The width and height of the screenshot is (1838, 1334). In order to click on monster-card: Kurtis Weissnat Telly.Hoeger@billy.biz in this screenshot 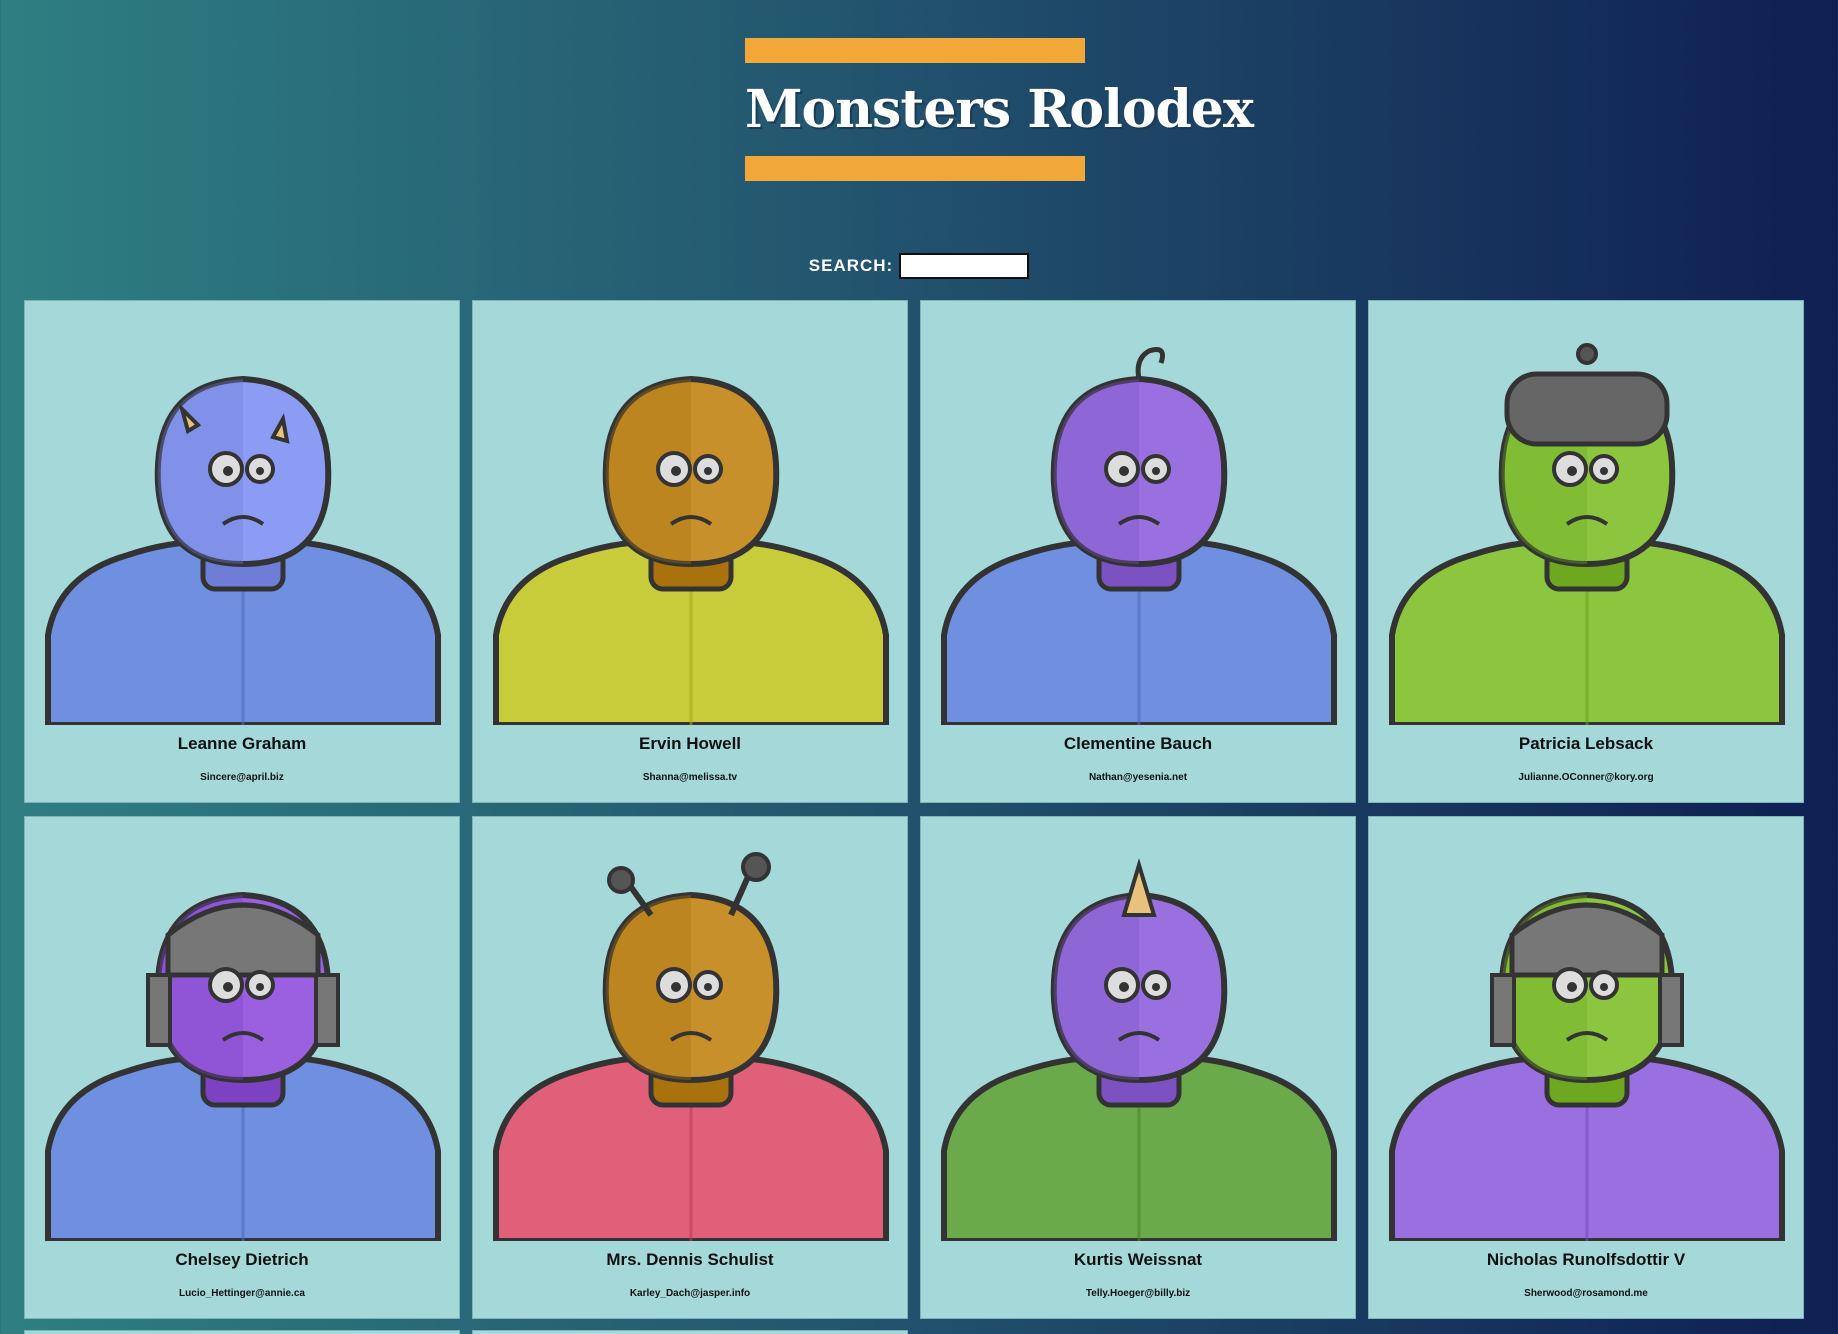, I will do `click(1138, 1067)`.